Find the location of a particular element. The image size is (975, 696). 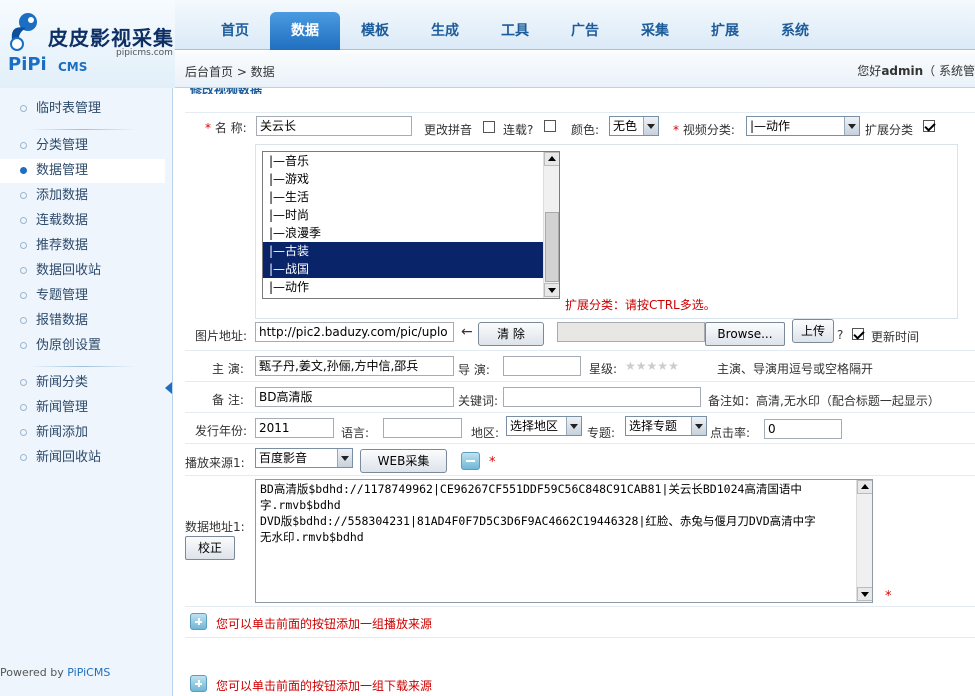

add-download-source-icon is located at coordinates (198, 683).